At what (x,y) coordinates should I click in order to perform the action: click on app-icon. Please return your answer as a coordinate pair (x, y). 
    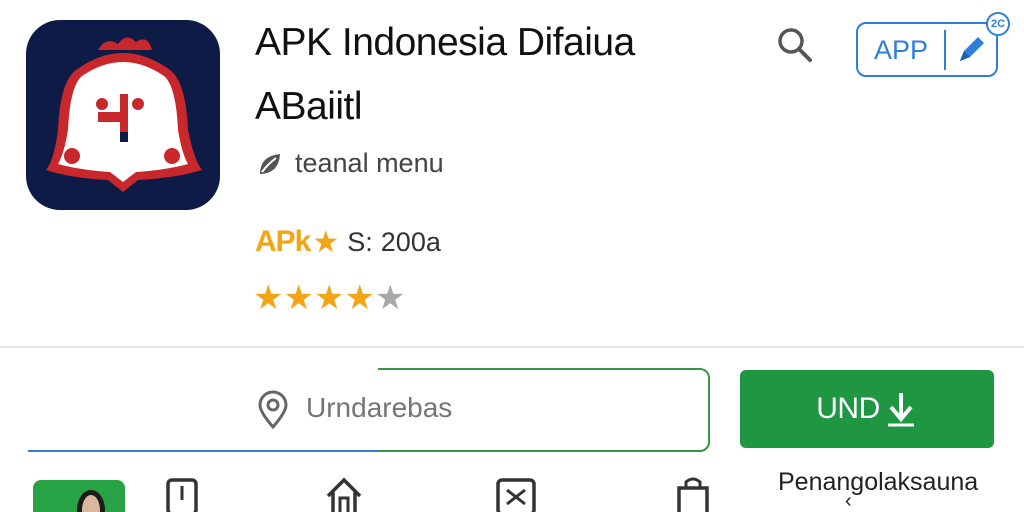
    Looking at the image, I should click on (123, 115).